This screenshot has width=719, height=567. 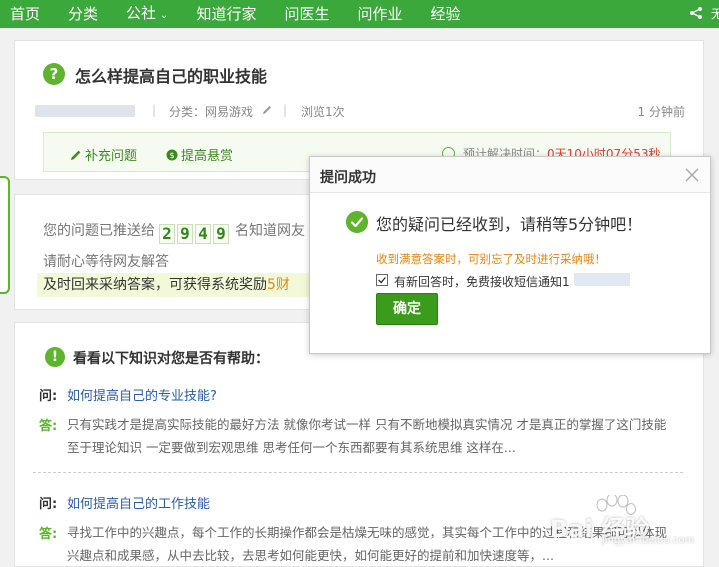 I want to click on top-nav: 首页 分类 公社 ⌄ 知道行家 问医生 问作业 经验 无, so click(x=359, y=14).